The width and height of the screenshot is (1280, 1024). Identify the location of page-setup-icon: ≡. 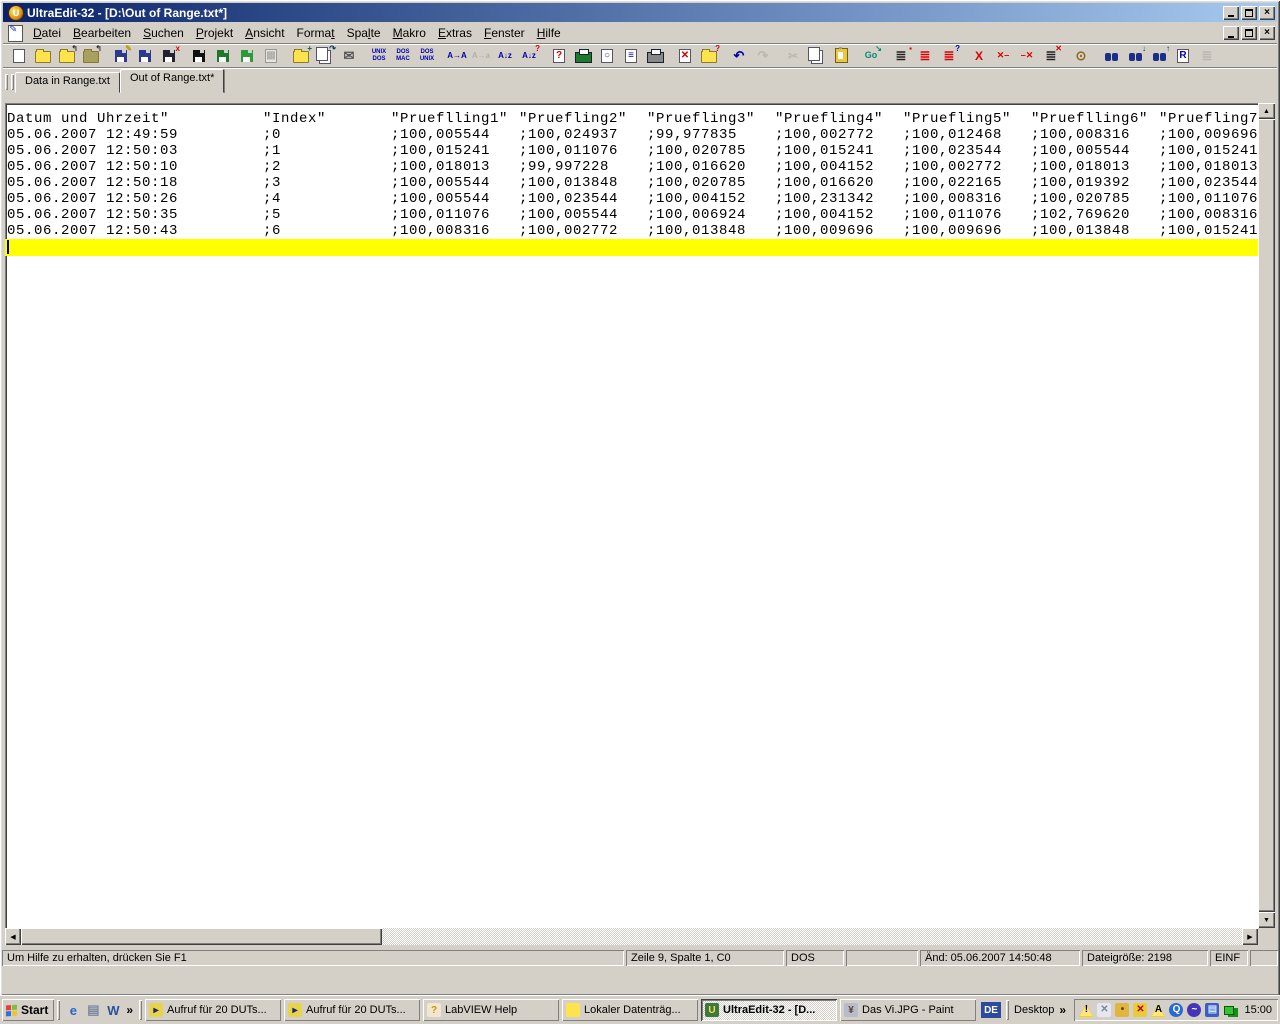
(631, 55).